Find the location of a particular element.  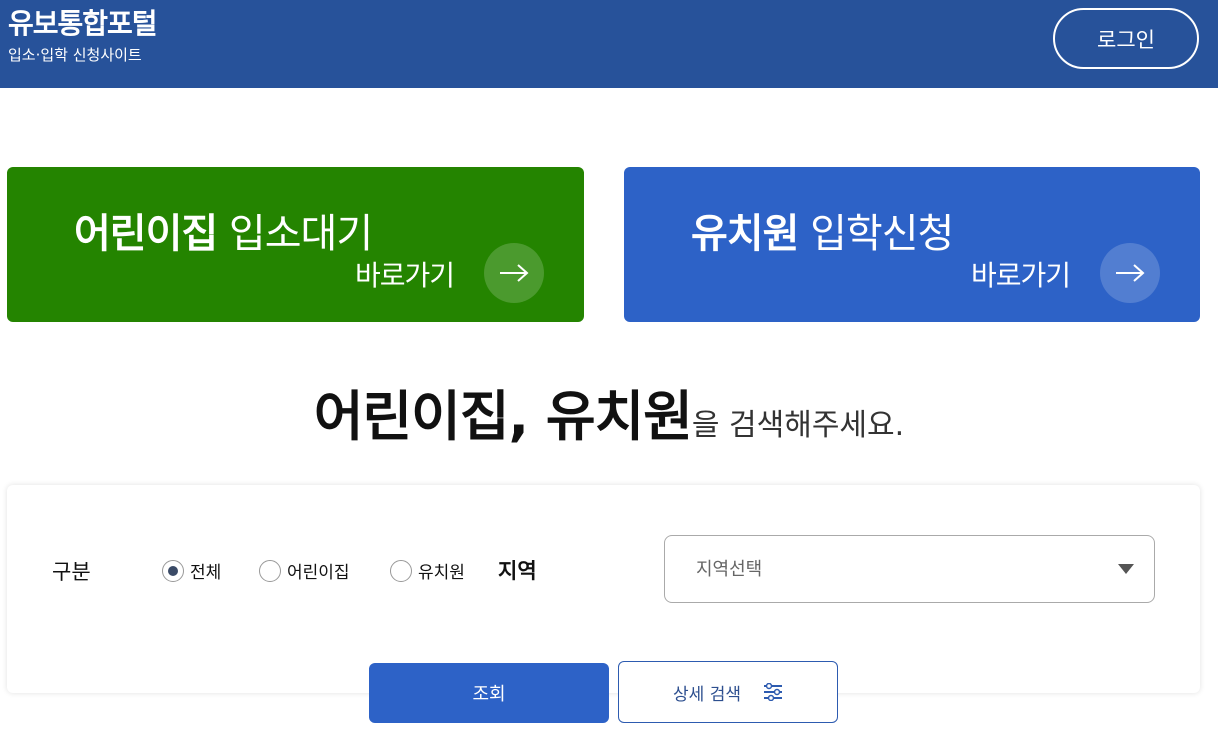

radio-daycare: 어린이집 is located at coordinates (304, 570).